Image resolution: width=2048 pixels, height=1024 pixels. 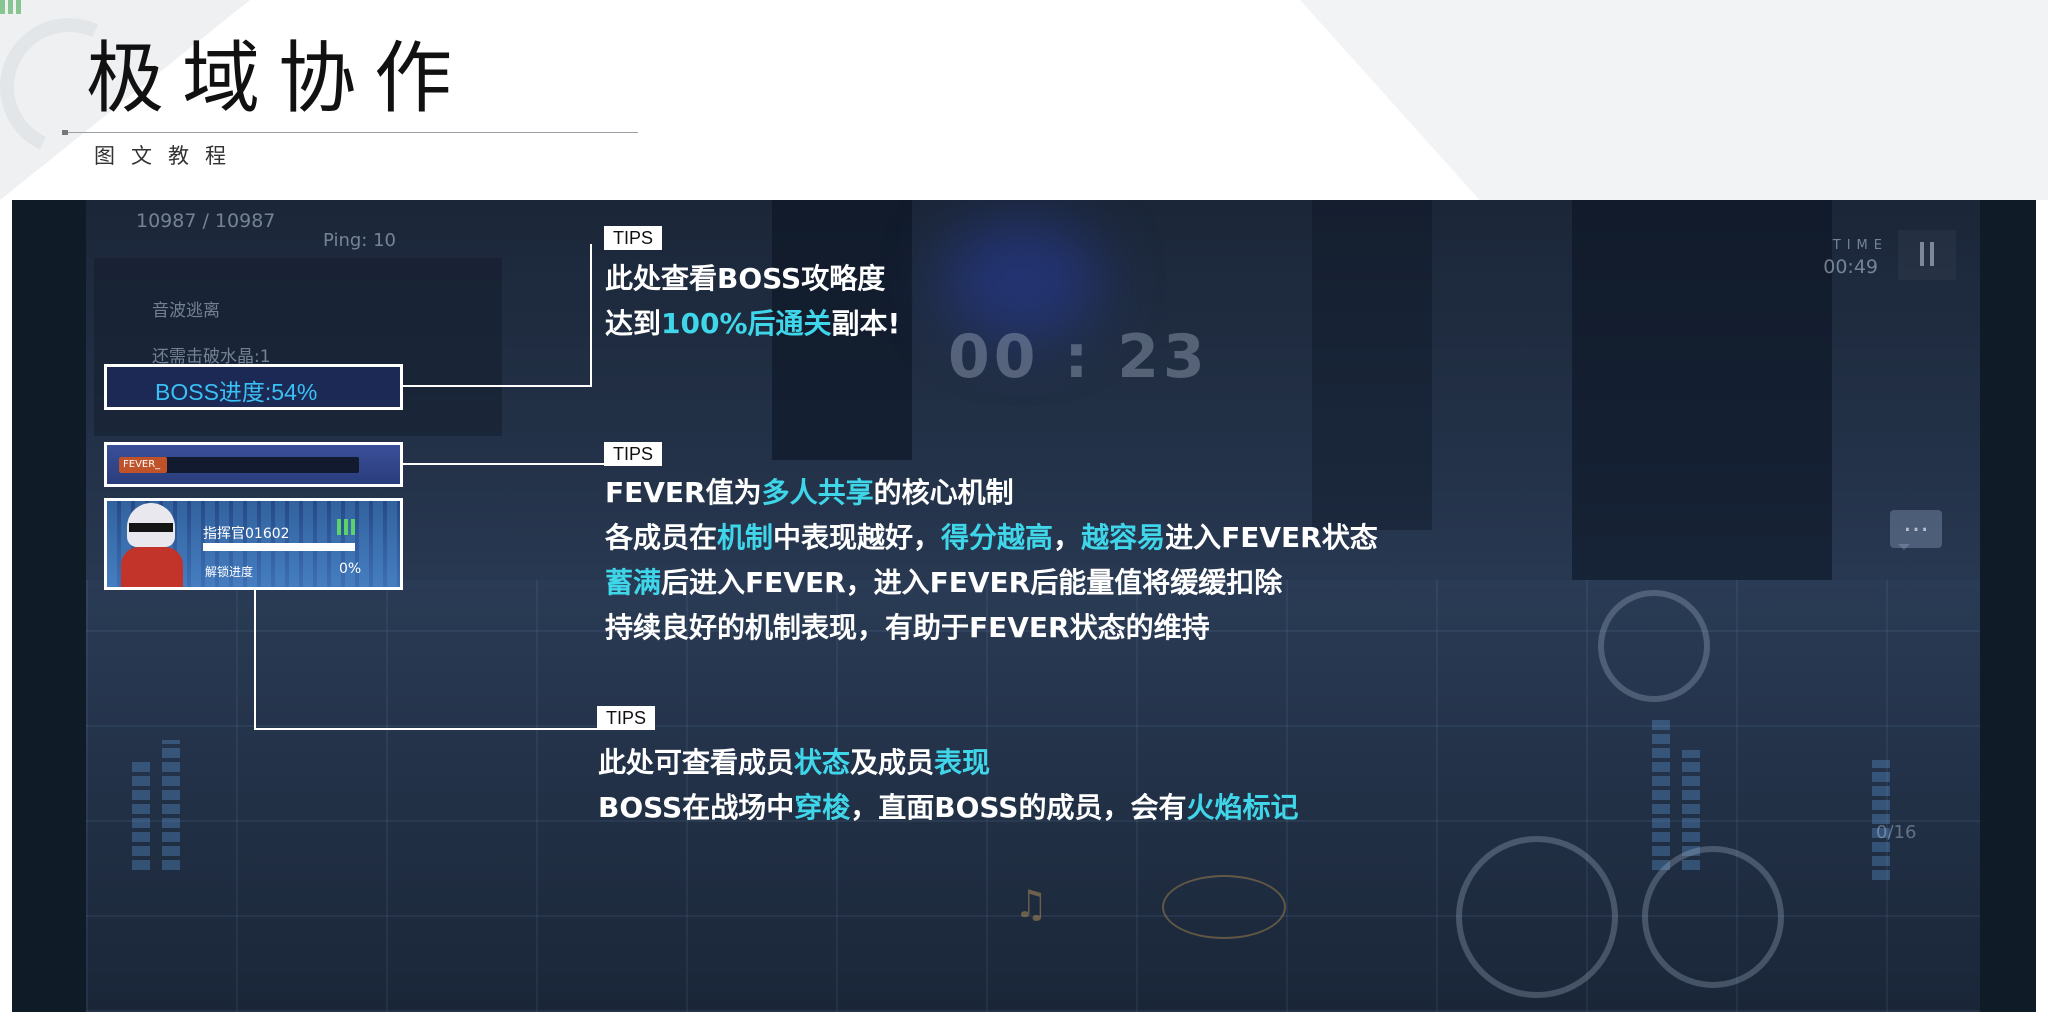 I want to click on tips-segment: ，, so click(x=1067, y=537).